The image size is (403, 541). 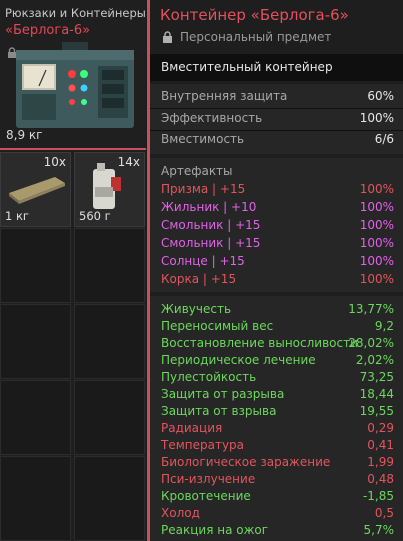 What do you see at coordinates (180, 513) in the screenshot?
I see `effect-row-label: Холод` at bounding box center [180, 513].